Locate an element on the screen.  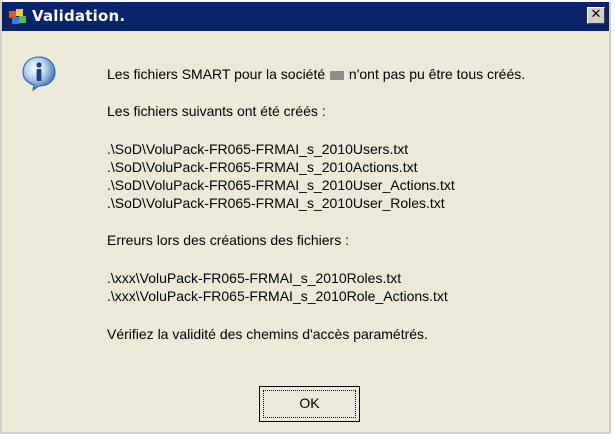
message-summary-after: n'ont pas pu être tous créés. is located at coordinates (437, 74).